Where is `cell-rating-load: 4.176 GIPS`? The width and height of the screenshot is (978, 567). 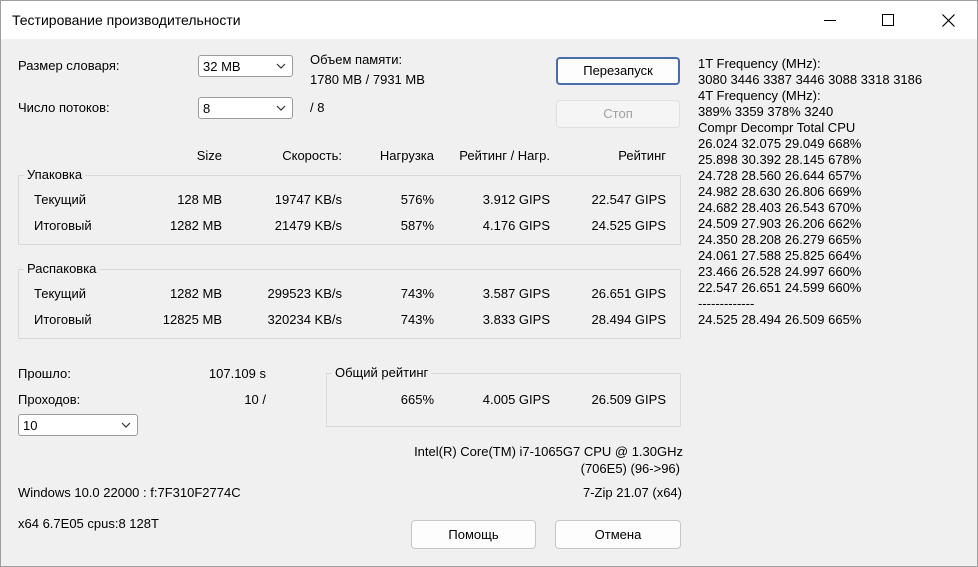 cell-rating-load: 4.176 GIPS is located at coordinates (516, 225).